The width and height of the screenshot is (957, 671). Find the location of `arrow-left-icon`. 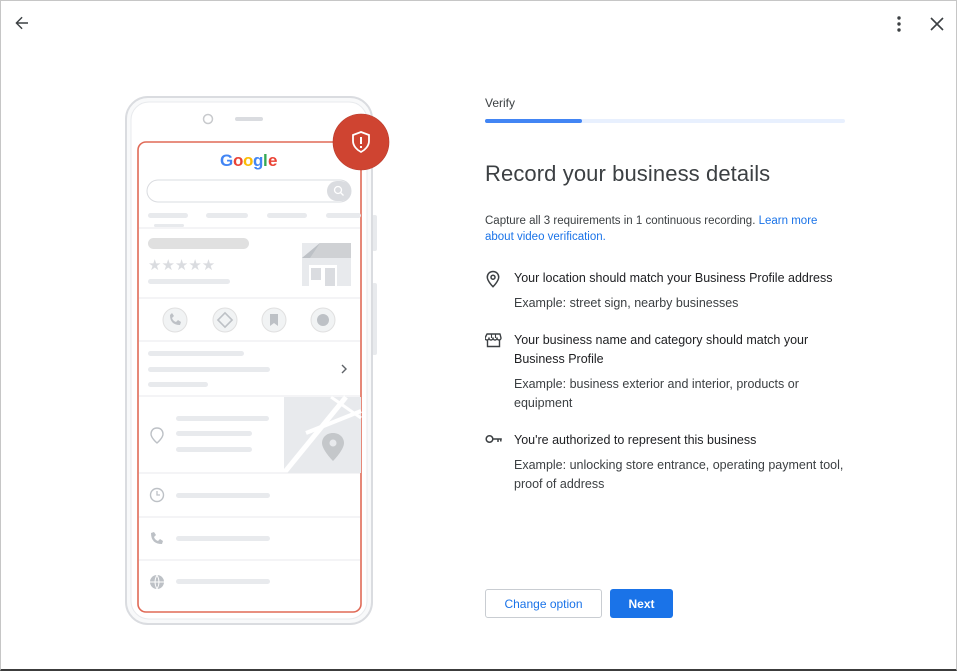

arrow-left-icon is located at coordinates (21, 23).